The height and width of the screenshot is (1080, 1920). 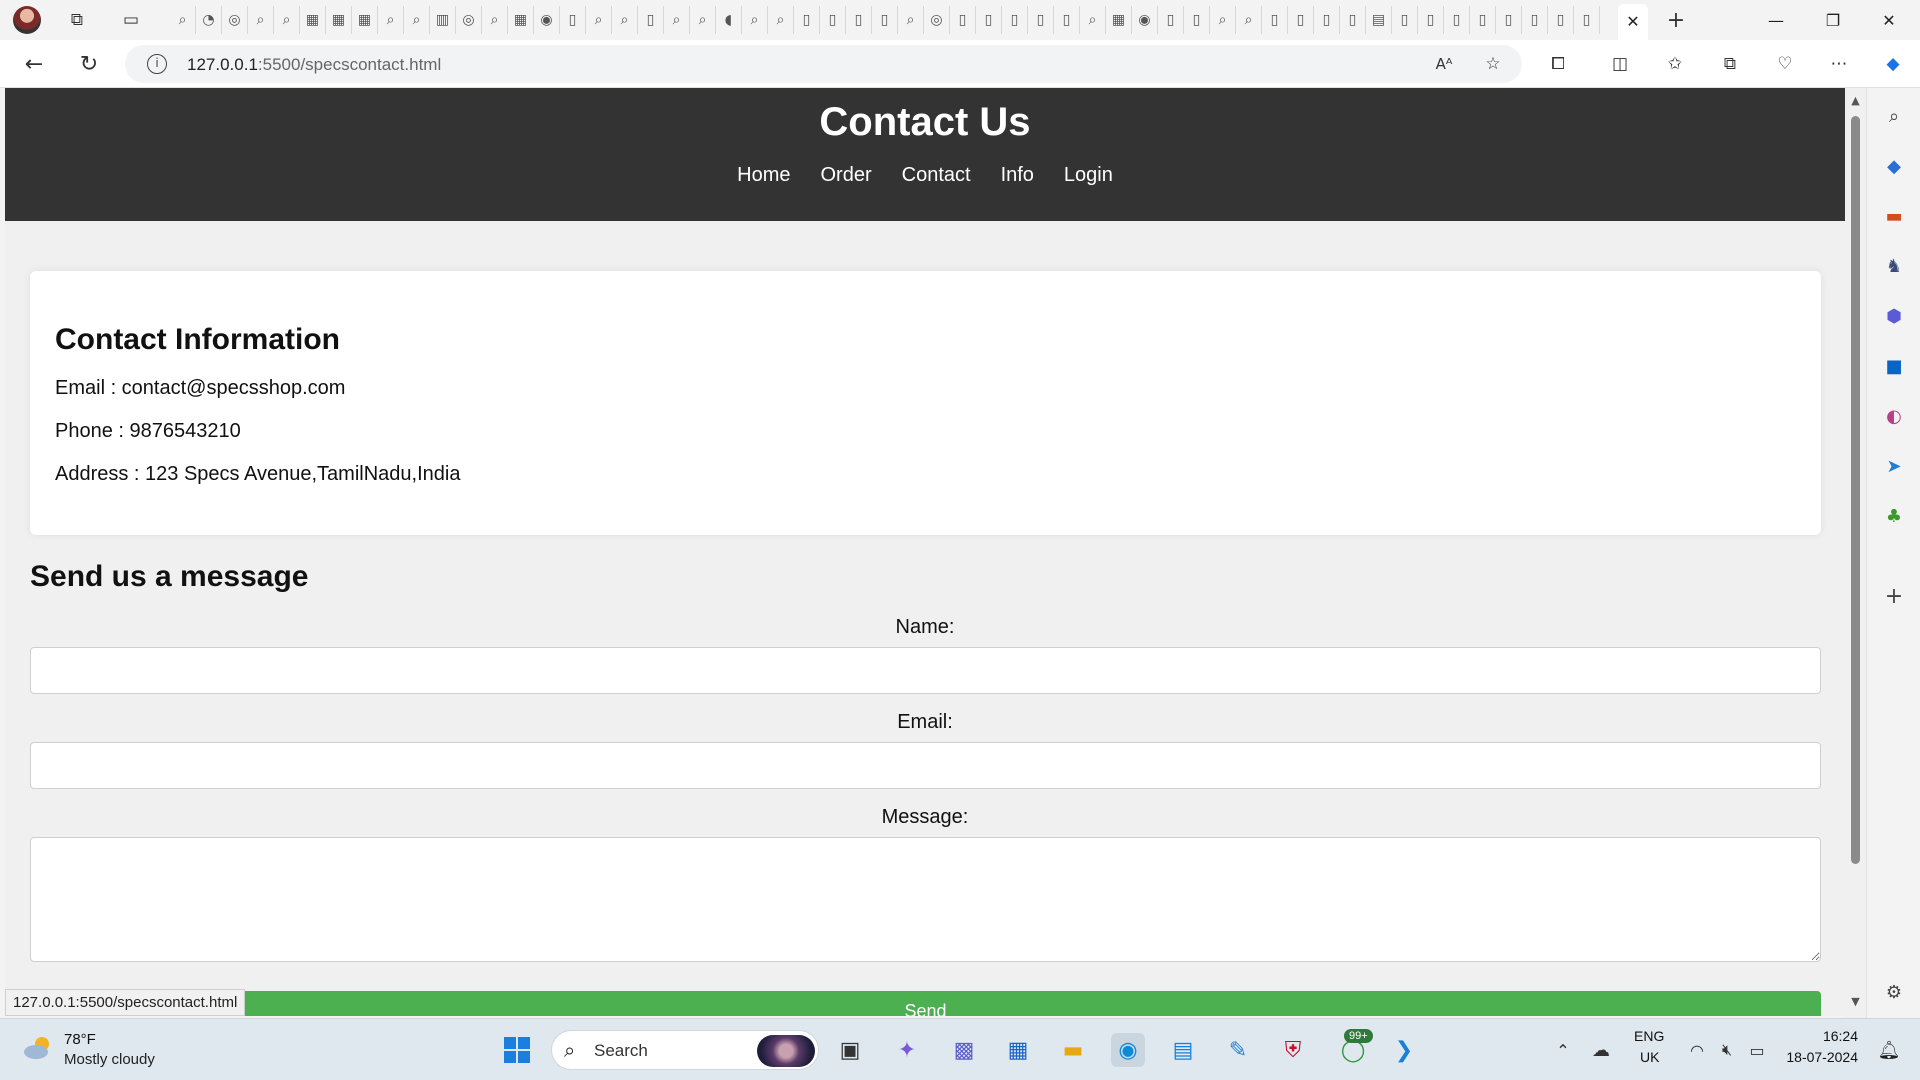 What do you see at coordinates (157, 64) in the screenshot?
I see `site-info-icon: i` at bounding box center [157, 64].